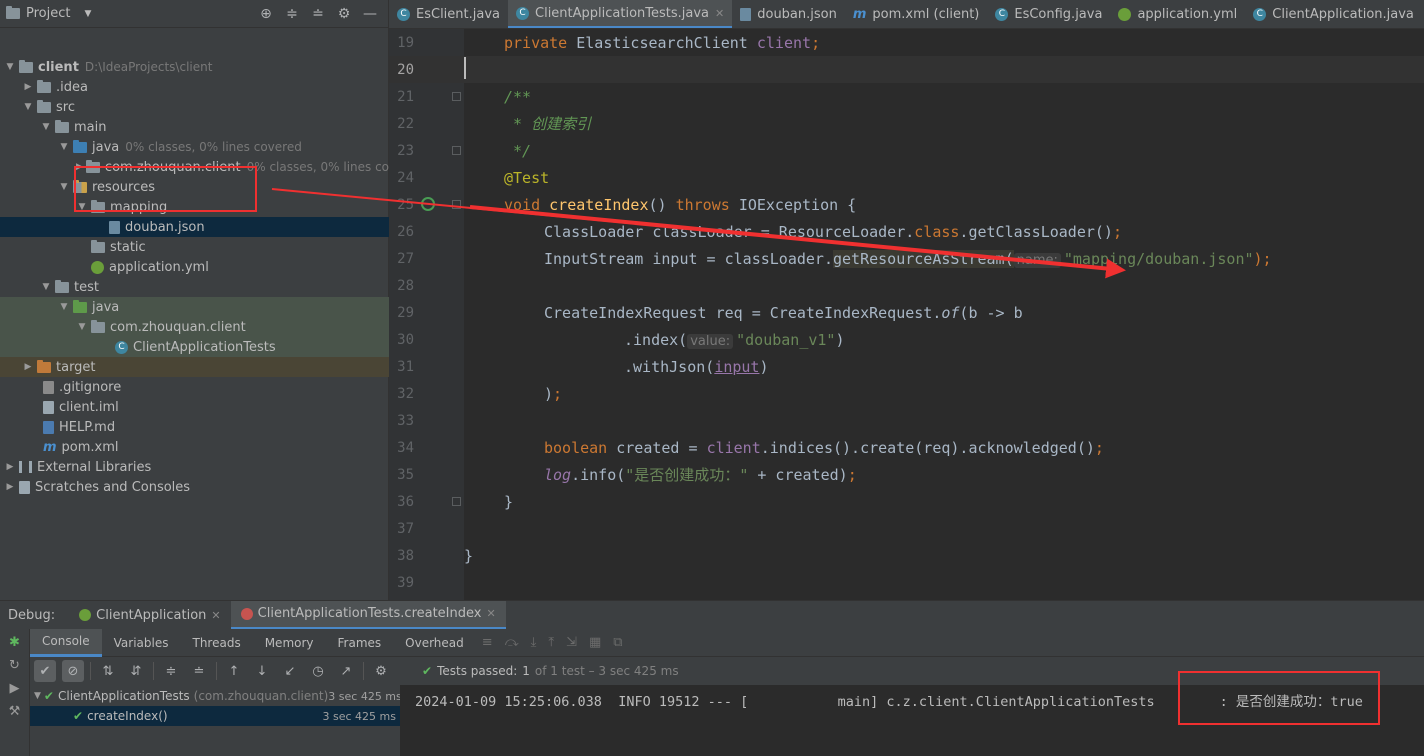 This screenshot has width=1424, height=756. What do you see at coordinates (194, 367) in the screenshot?
I see `tree-node-target: ▶ target` at bounding box center [194, 367].